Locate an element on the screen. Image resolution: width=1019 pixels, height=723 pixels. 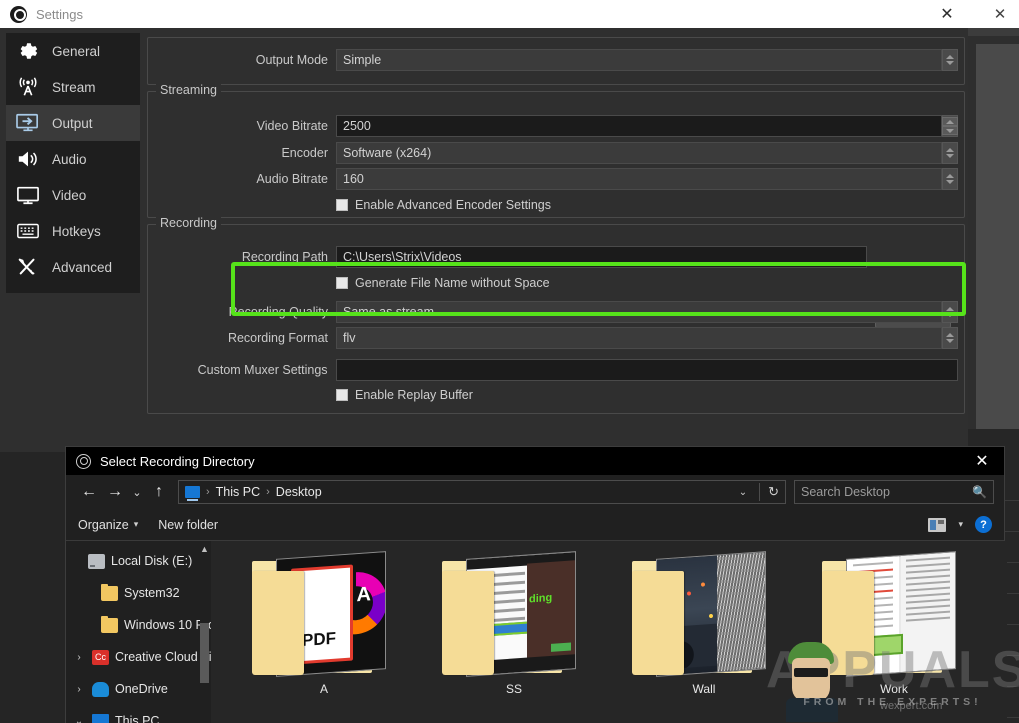
output-mode-dropdown-arrow is located at coordinates (950, 60).